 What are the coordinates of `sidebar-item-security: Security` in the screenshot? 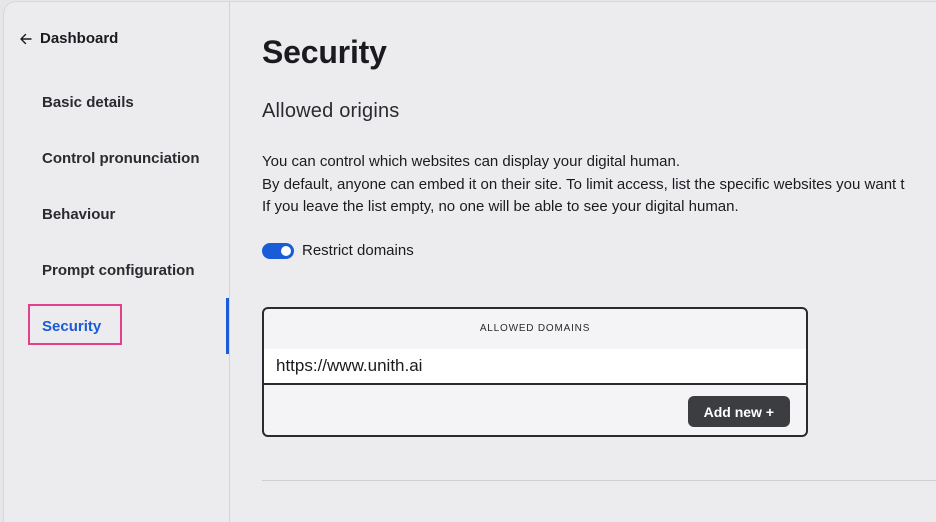 It's located at (71, 326).